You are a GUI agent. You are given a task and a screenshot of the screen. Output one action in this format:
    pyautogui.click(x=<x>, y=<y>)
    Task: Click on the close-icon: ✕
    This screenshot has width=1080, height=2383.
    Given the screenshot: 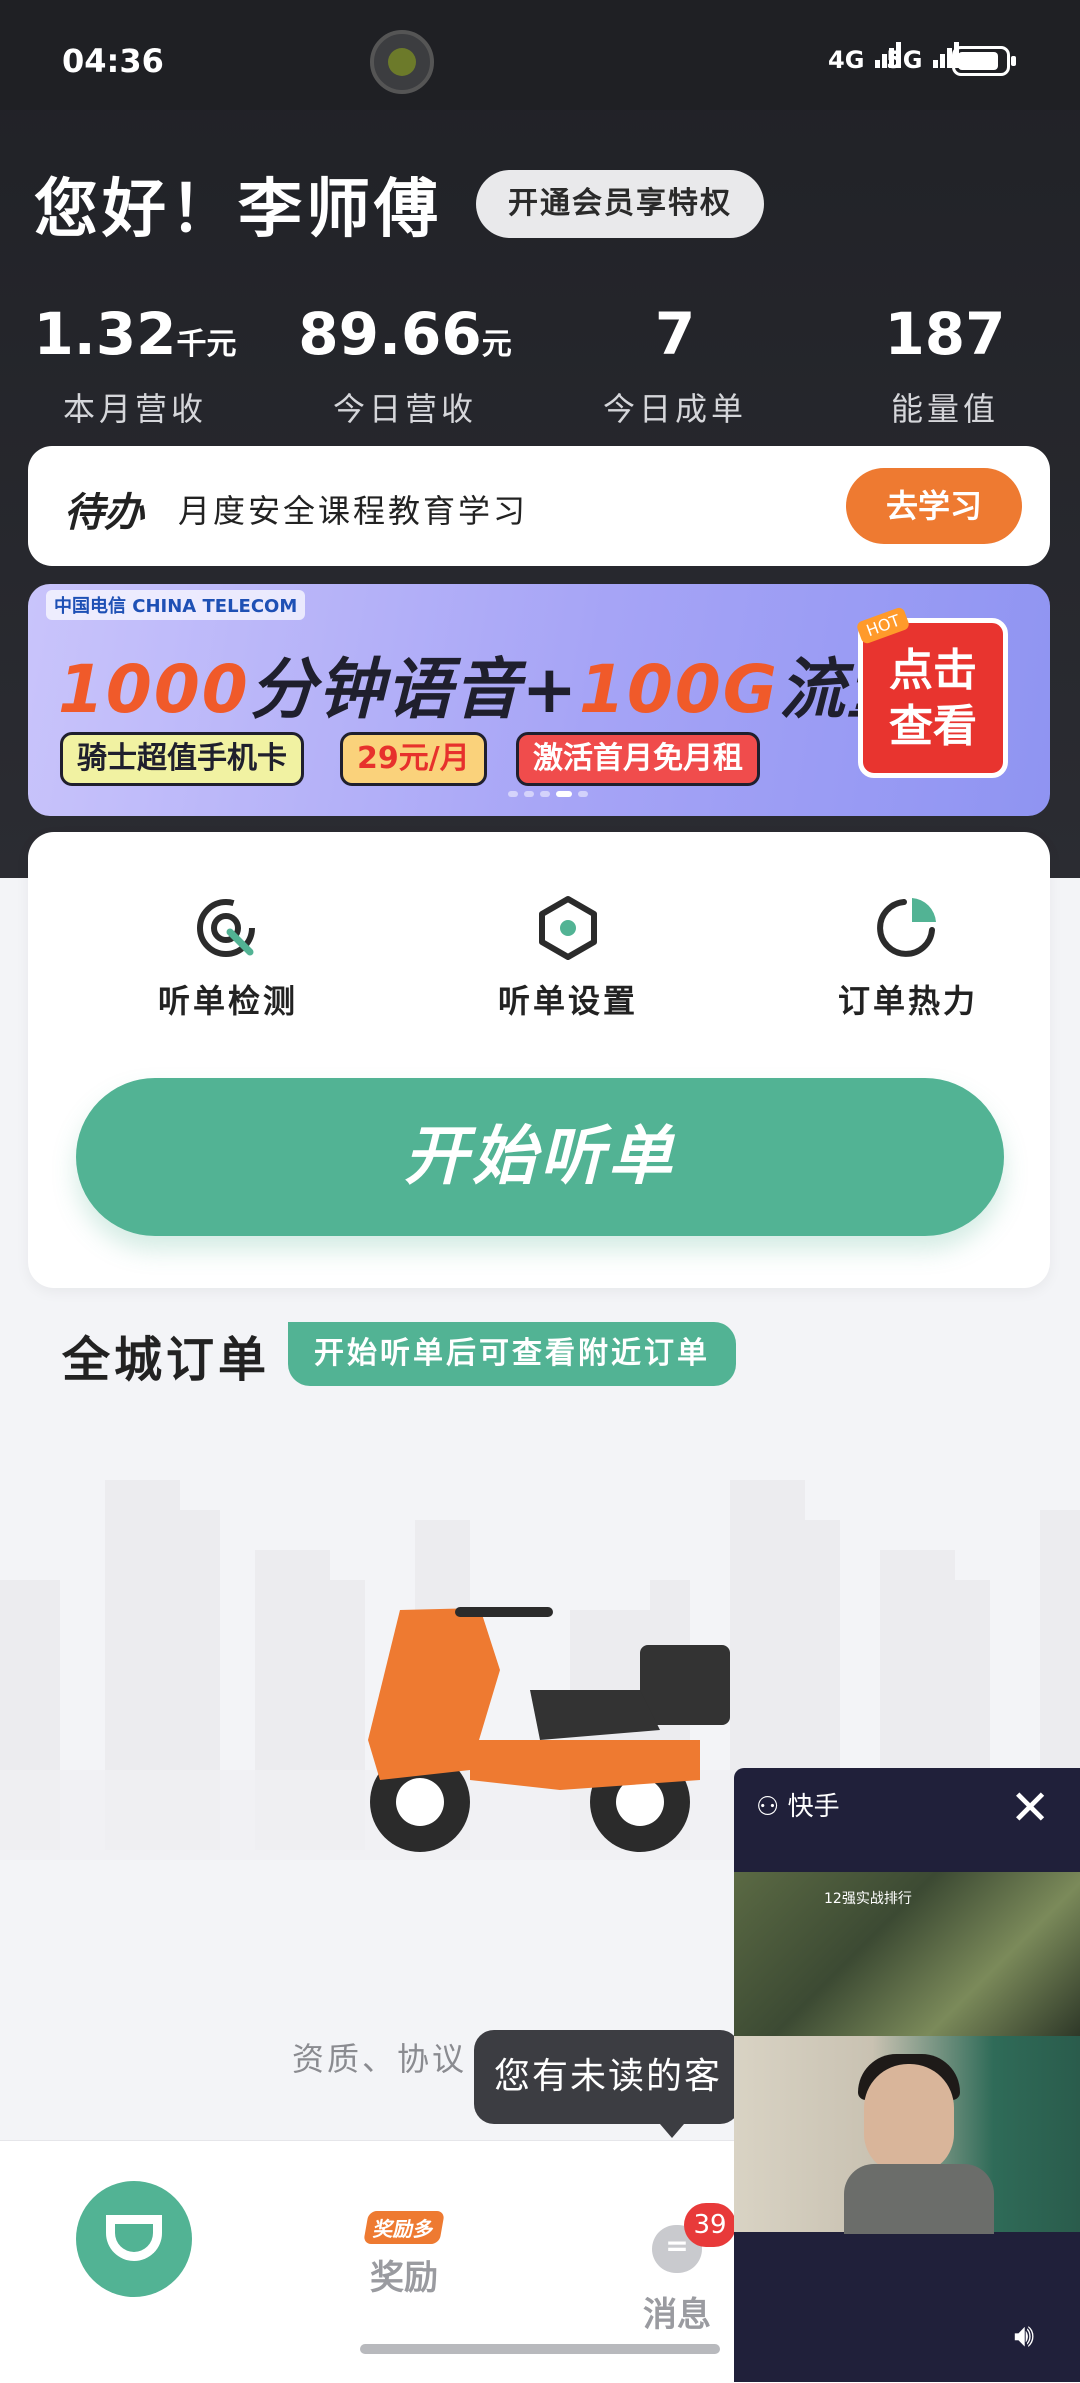 What is the action you would take?
    pyautogui.click(x=1030, y=1808)
    